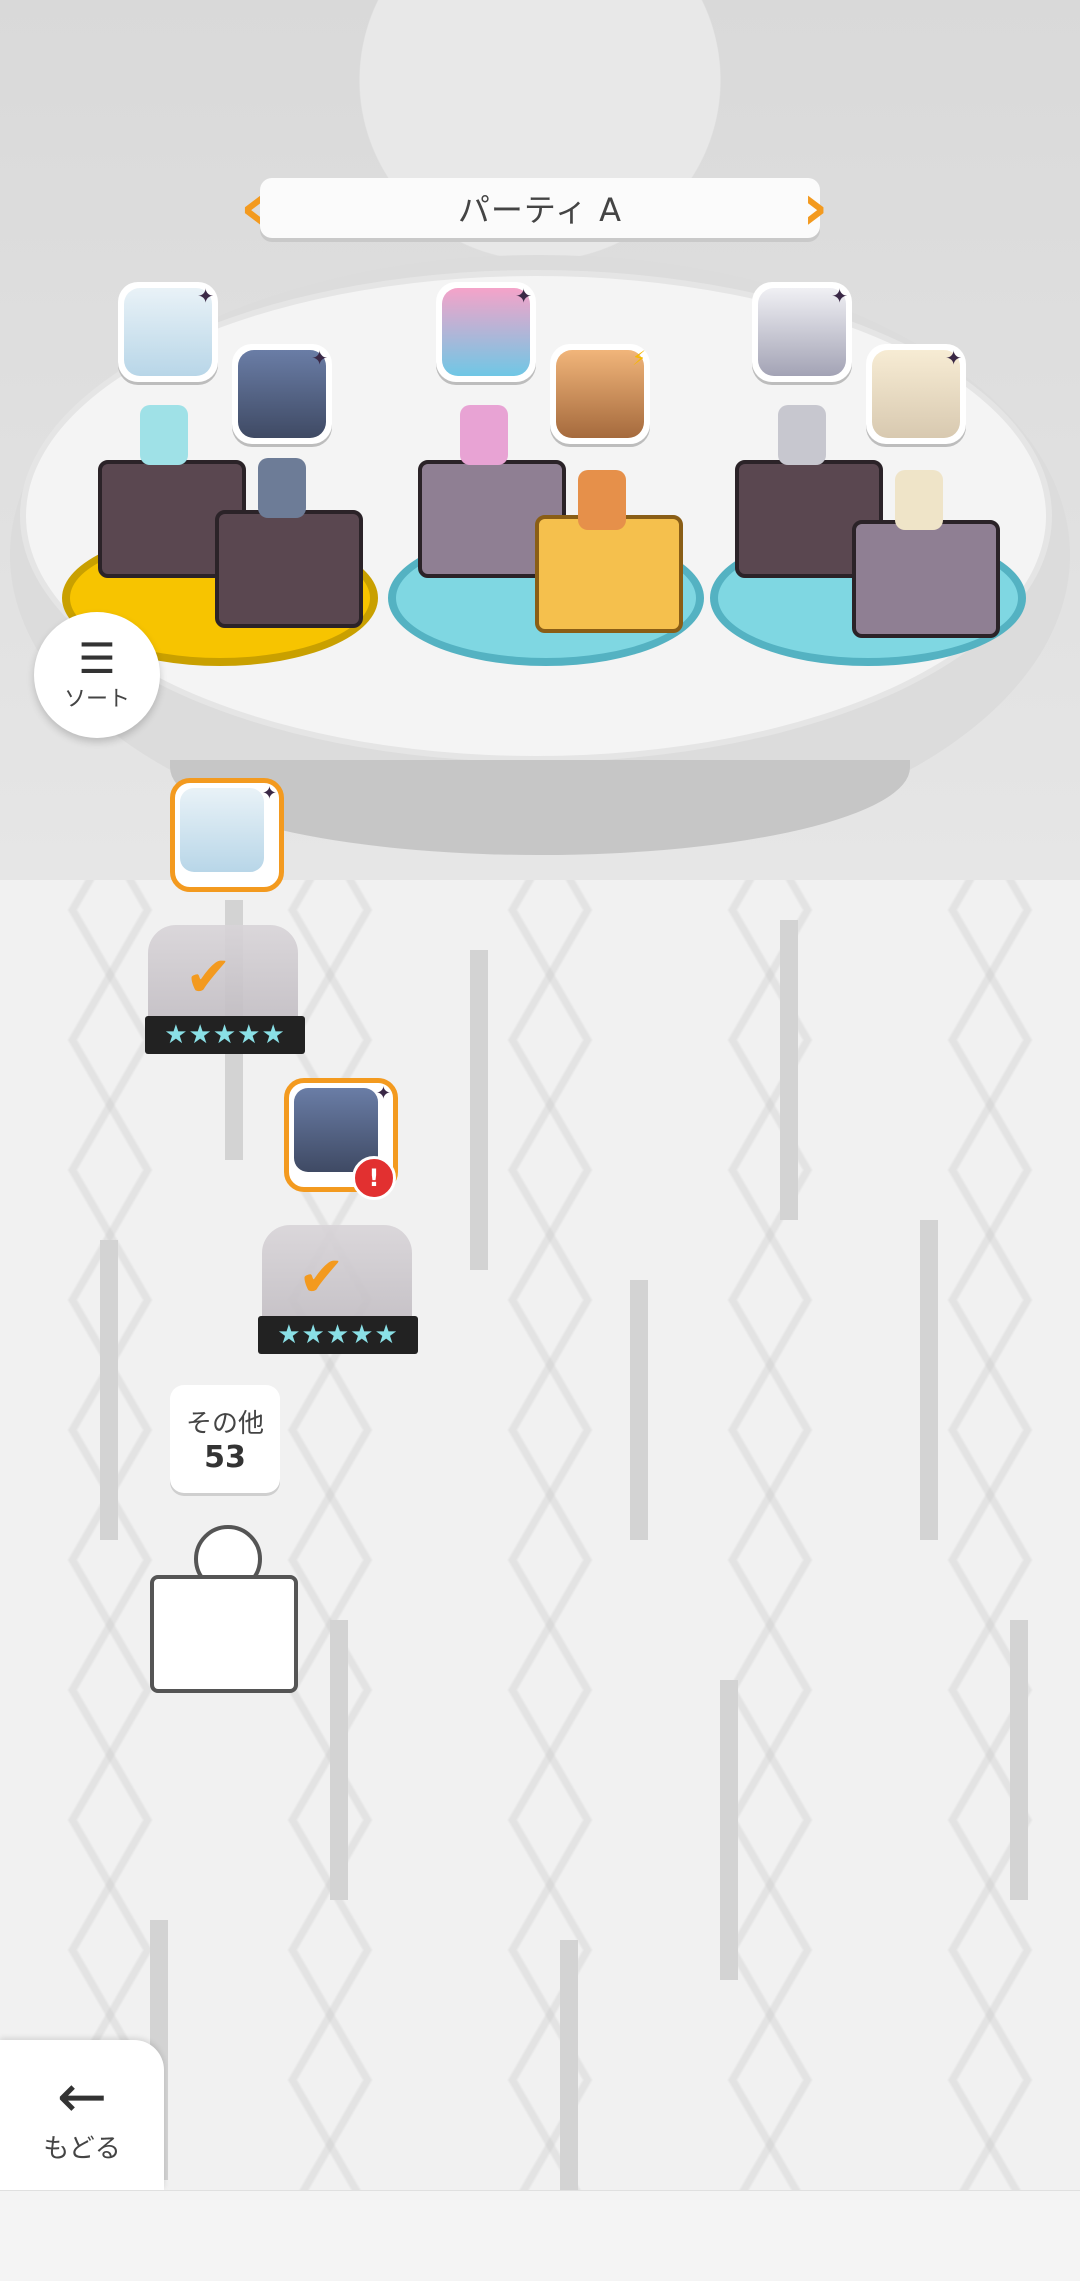  Describe the element at coordinates (82, 2096) in the screenshot. I see `arrow-left-icon: ←` at that location.